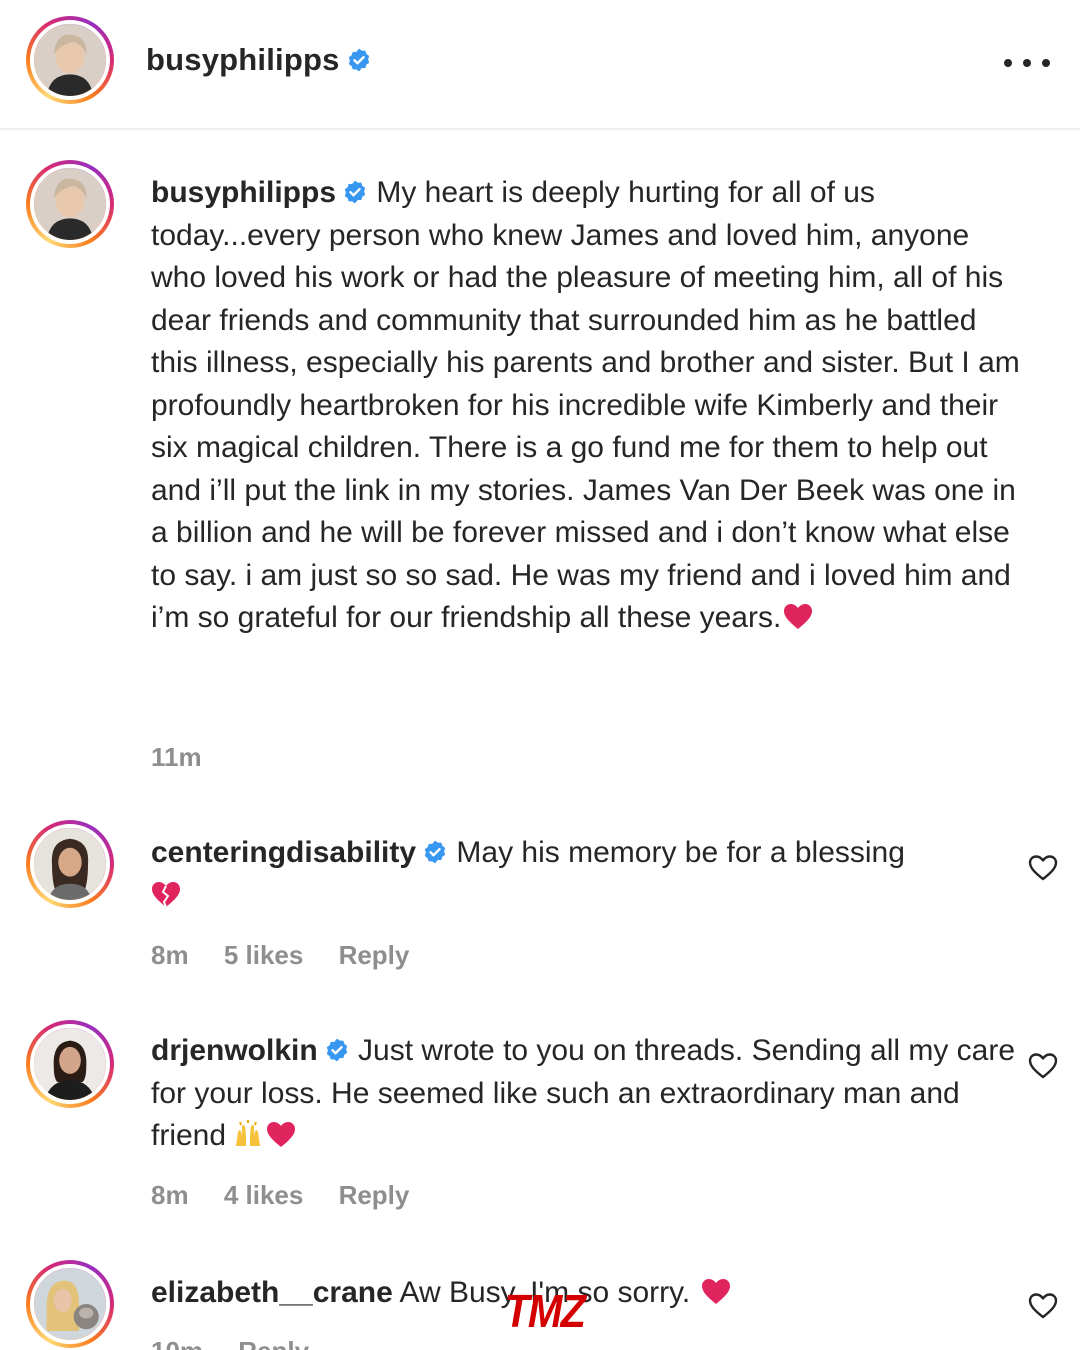 This screenshot has height=1350, width=1080. Describe the element at coordinates (248, 1133) in the screenshot. I see `raising-hands-icon` at that location.